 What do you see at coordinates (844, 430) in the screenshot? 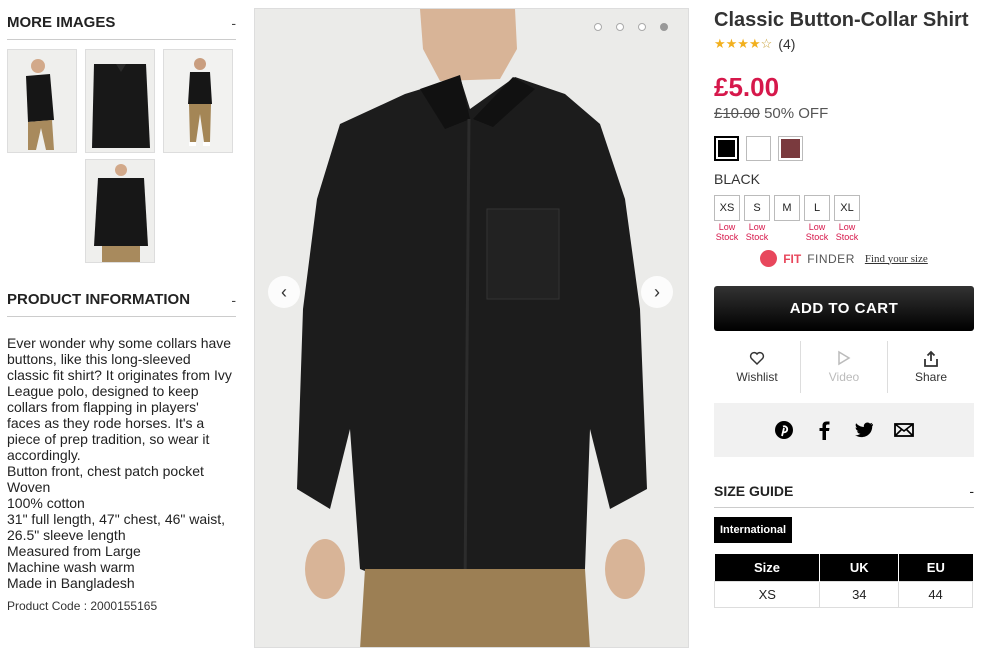
I see `social-share-bar` at bounding box center [844, 430].